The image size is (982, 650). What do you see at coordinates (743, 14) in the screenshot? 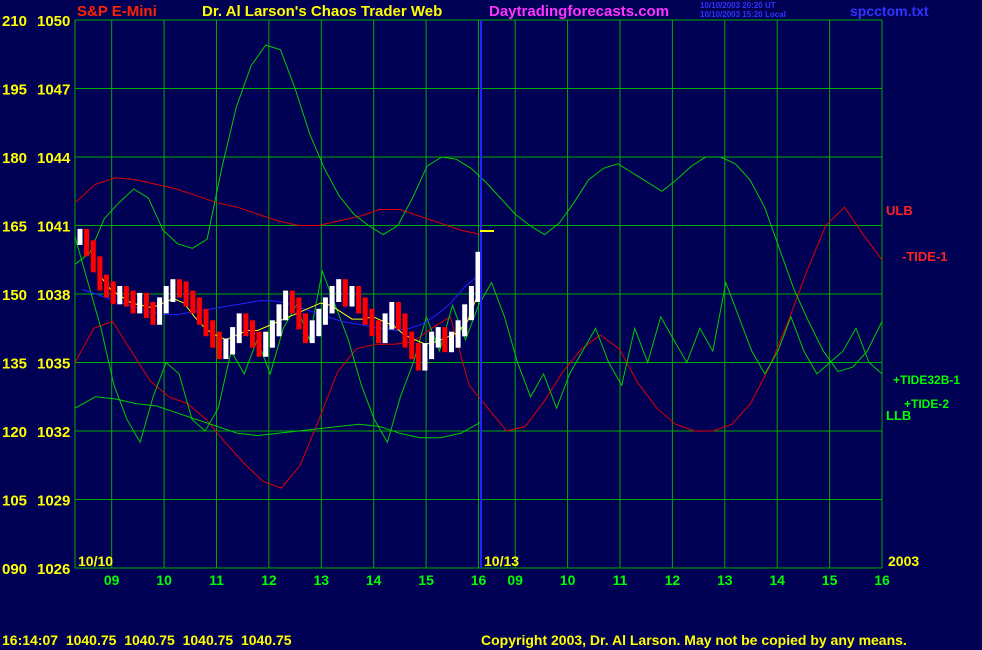
I see `timestamp-local: 10/10/2003 15:20 Local` at bounding box center [743, 14].